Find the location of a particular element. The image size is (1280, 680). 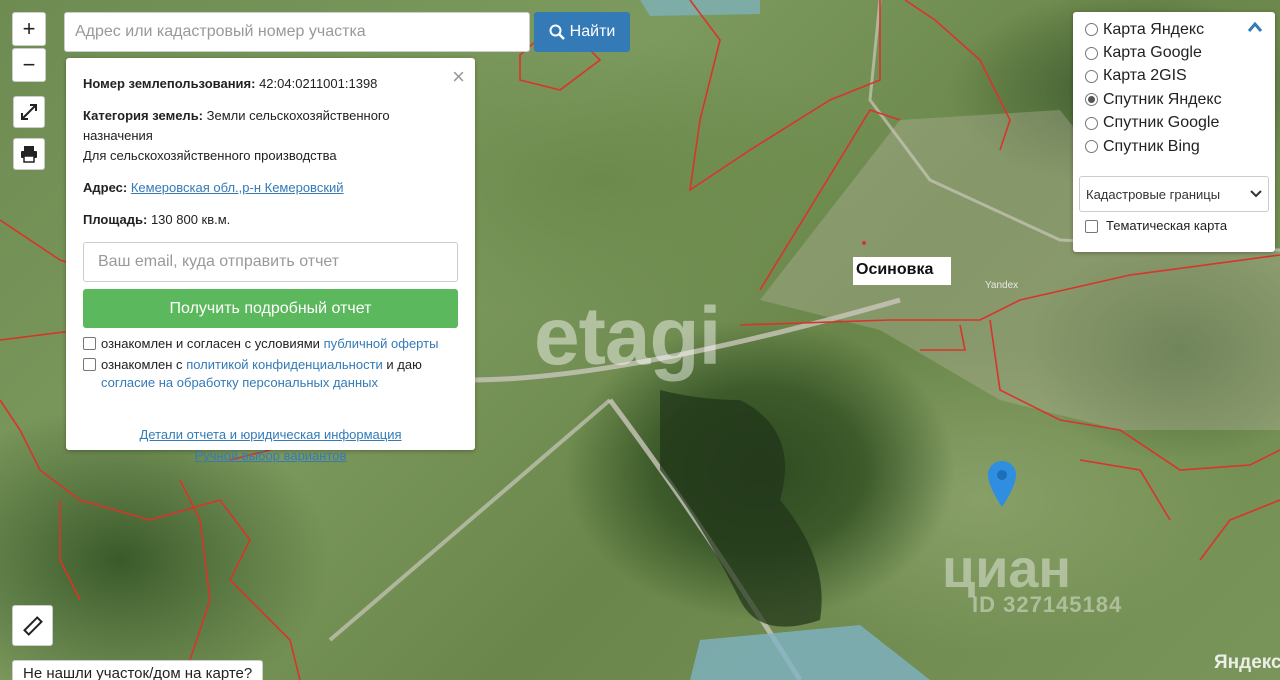

area: Площадь: 130 800 кв.м. is located at coordinates (157, 219).